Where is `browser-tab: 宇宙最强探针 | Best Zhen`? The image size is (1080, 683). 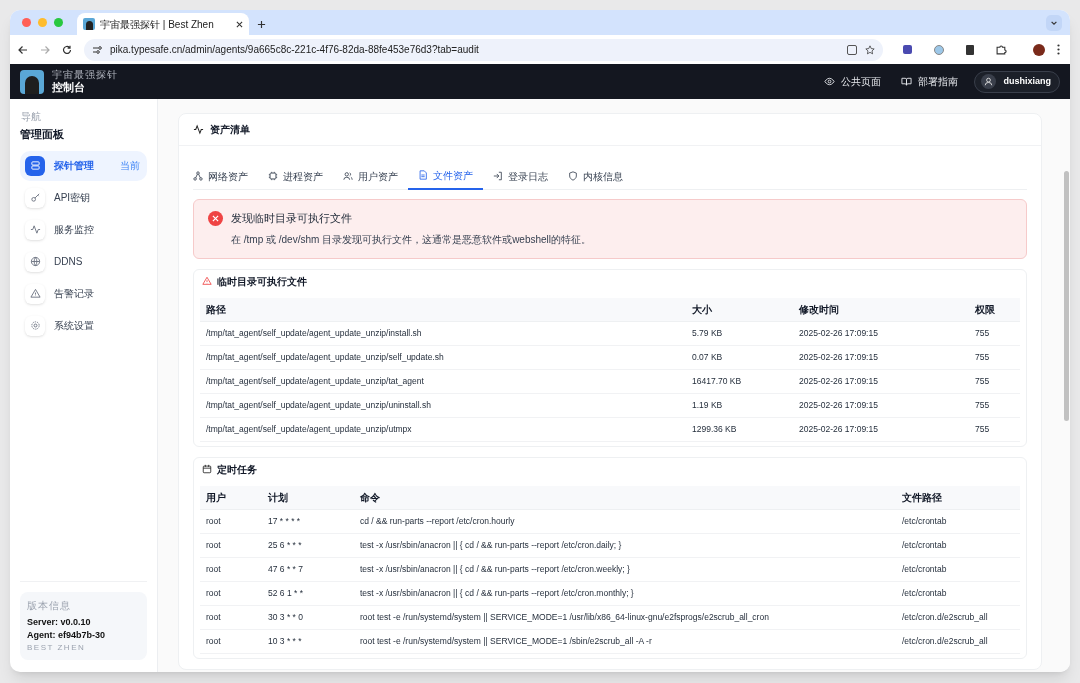
browser-tab: 宇宙最强探针 | Best Zhen is located at coordinates (163, 24).